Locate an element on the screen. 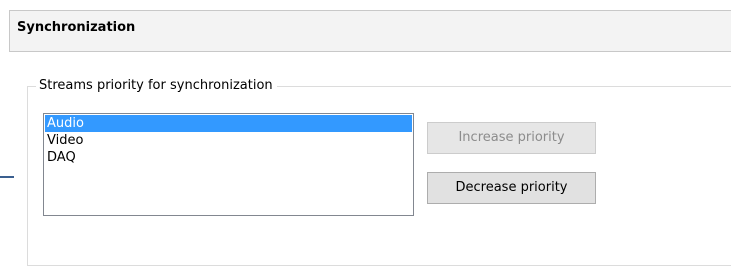 The width and height of the screenshot is (731, 266). decrease-priority-button: Decrease priority is located at coordinates (511, 188).